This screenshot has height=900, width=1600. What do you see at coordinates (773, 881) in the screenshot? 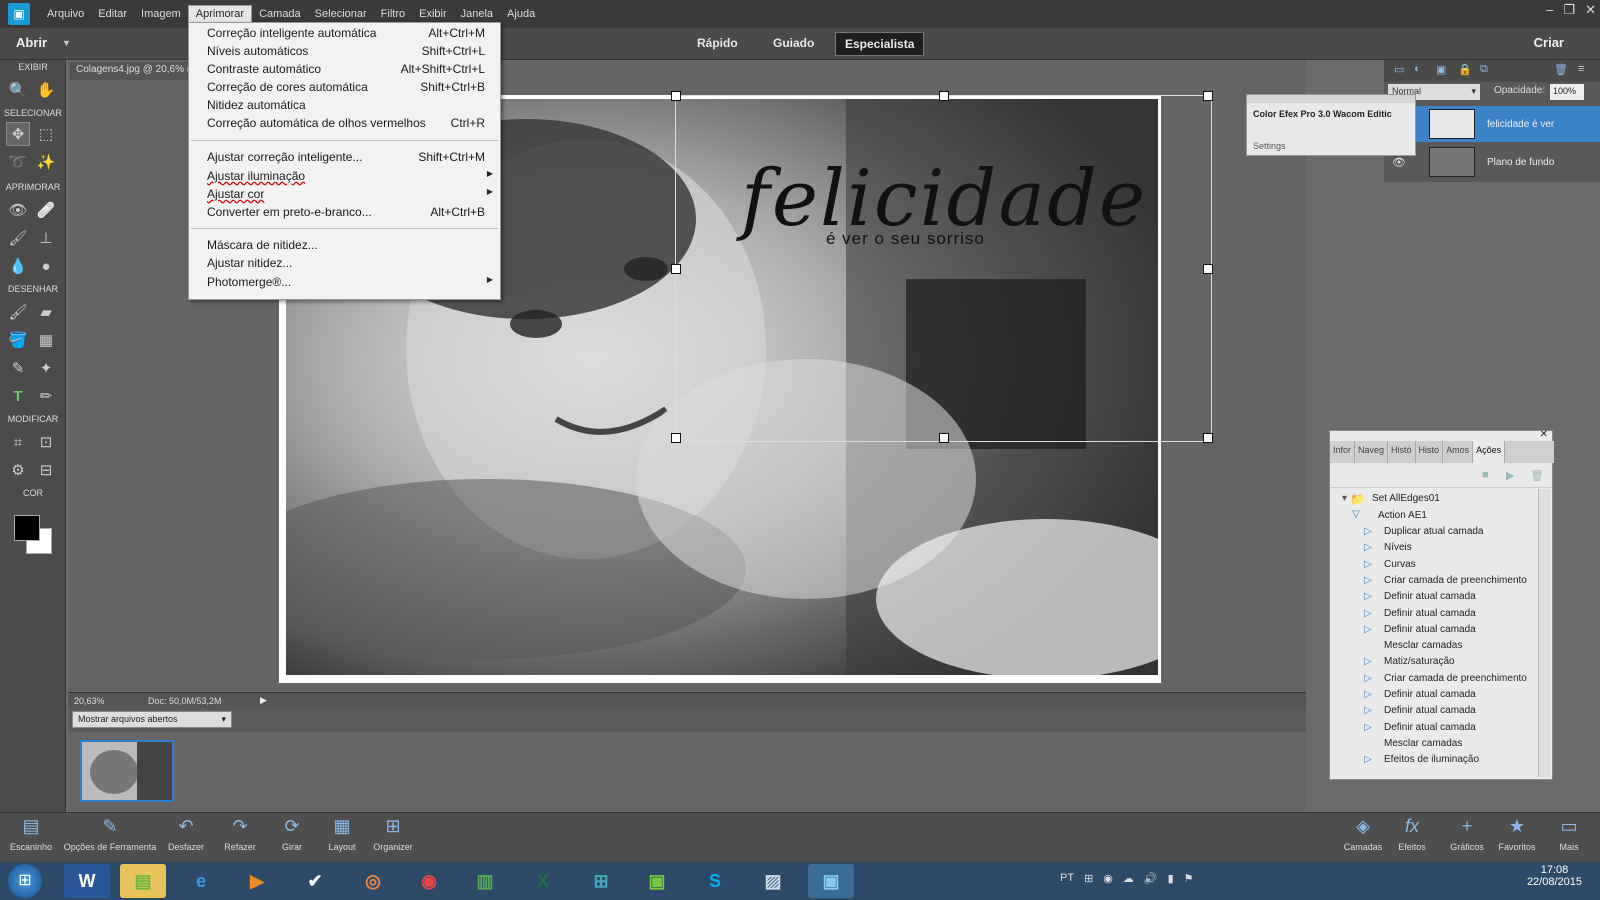
I see `photos-icon: ▨` at bounding box center [773, 881].